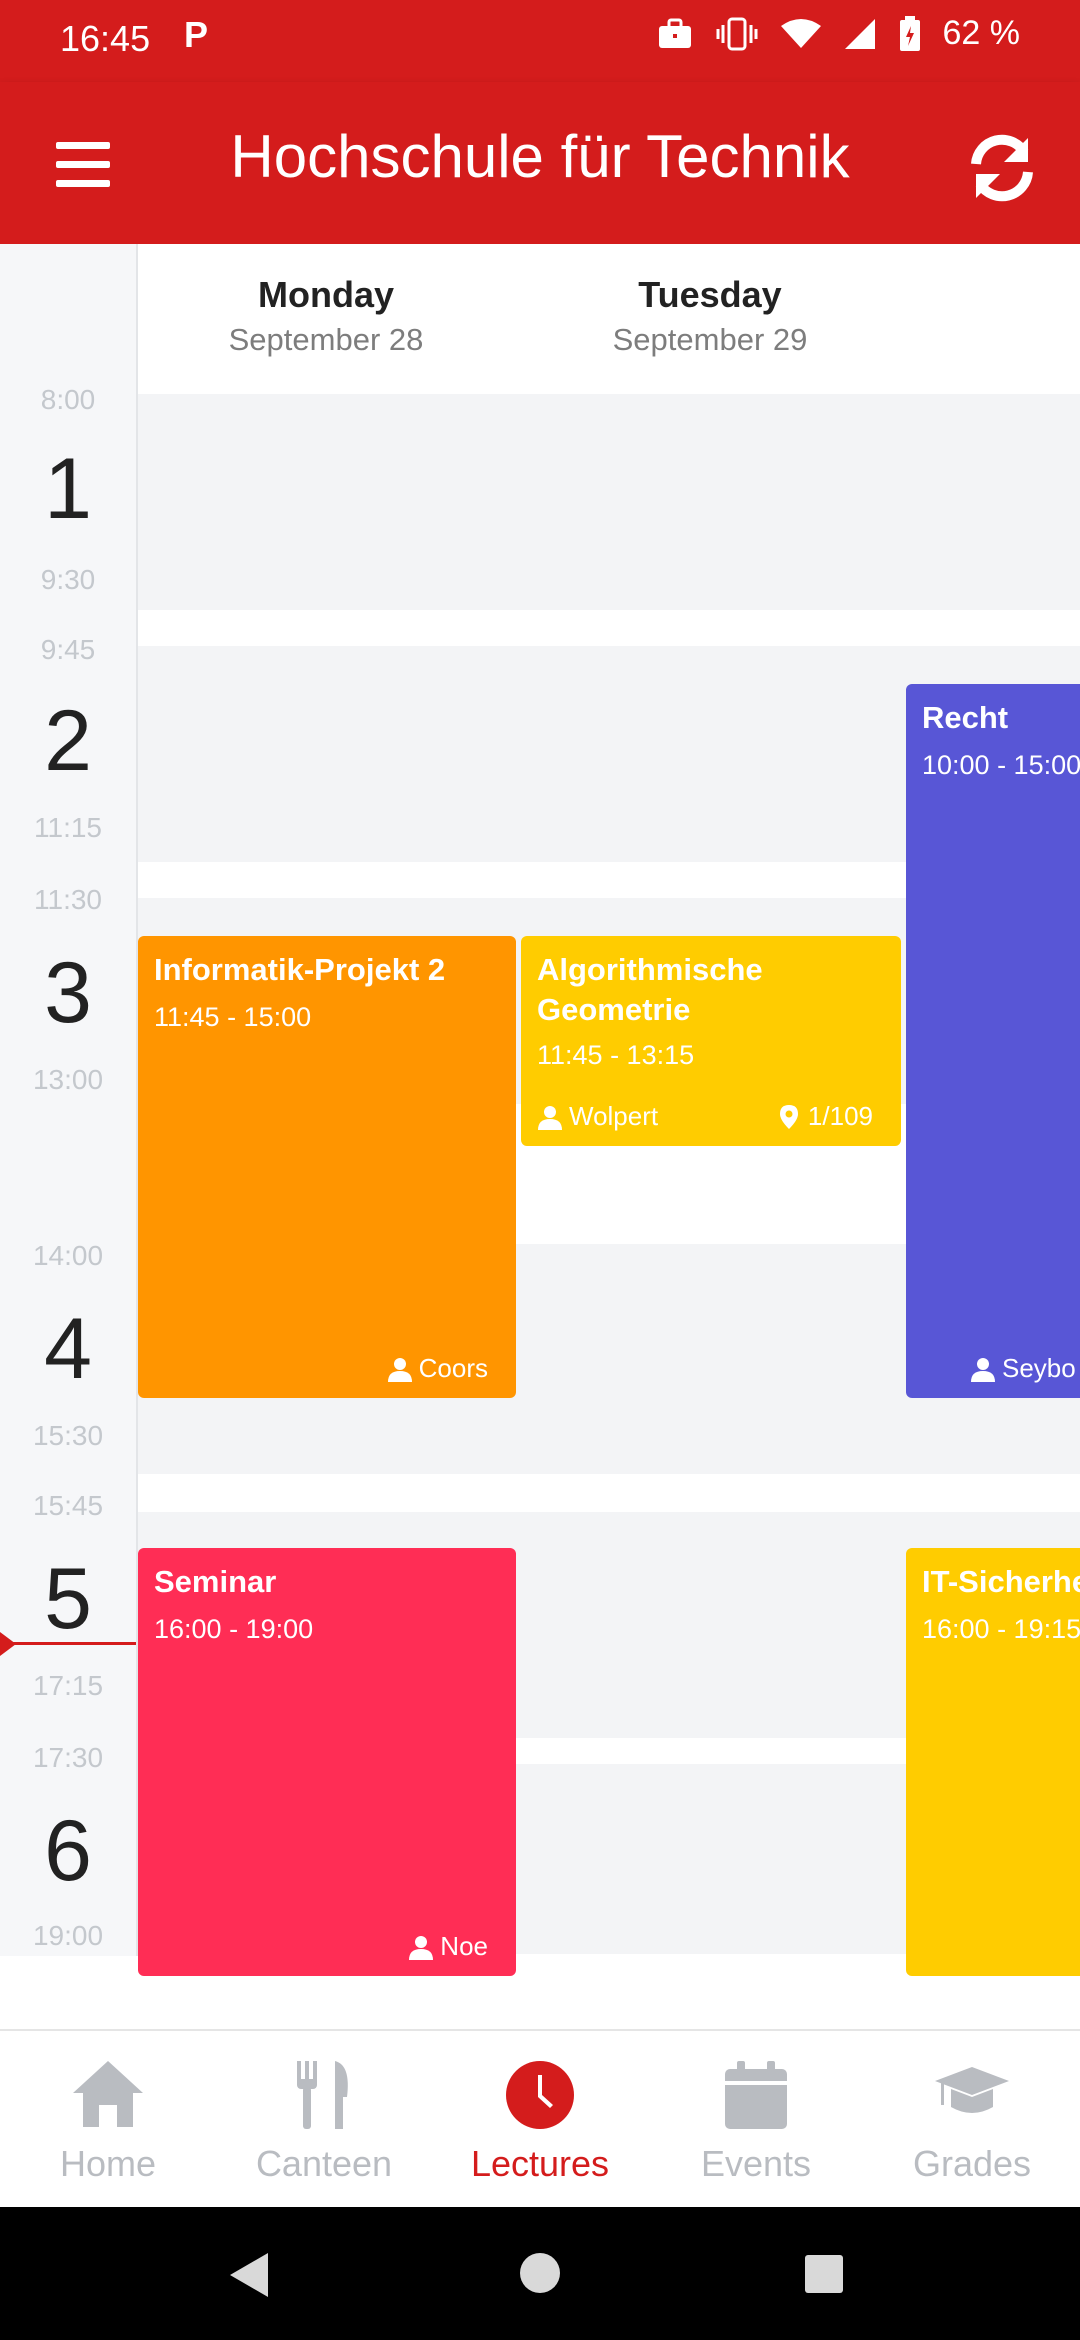  Describe the element at coordinates (993, 1762) in the screenshot. I see `event-card: IT-Sicherhe 16:00 - 19:15` at that location.